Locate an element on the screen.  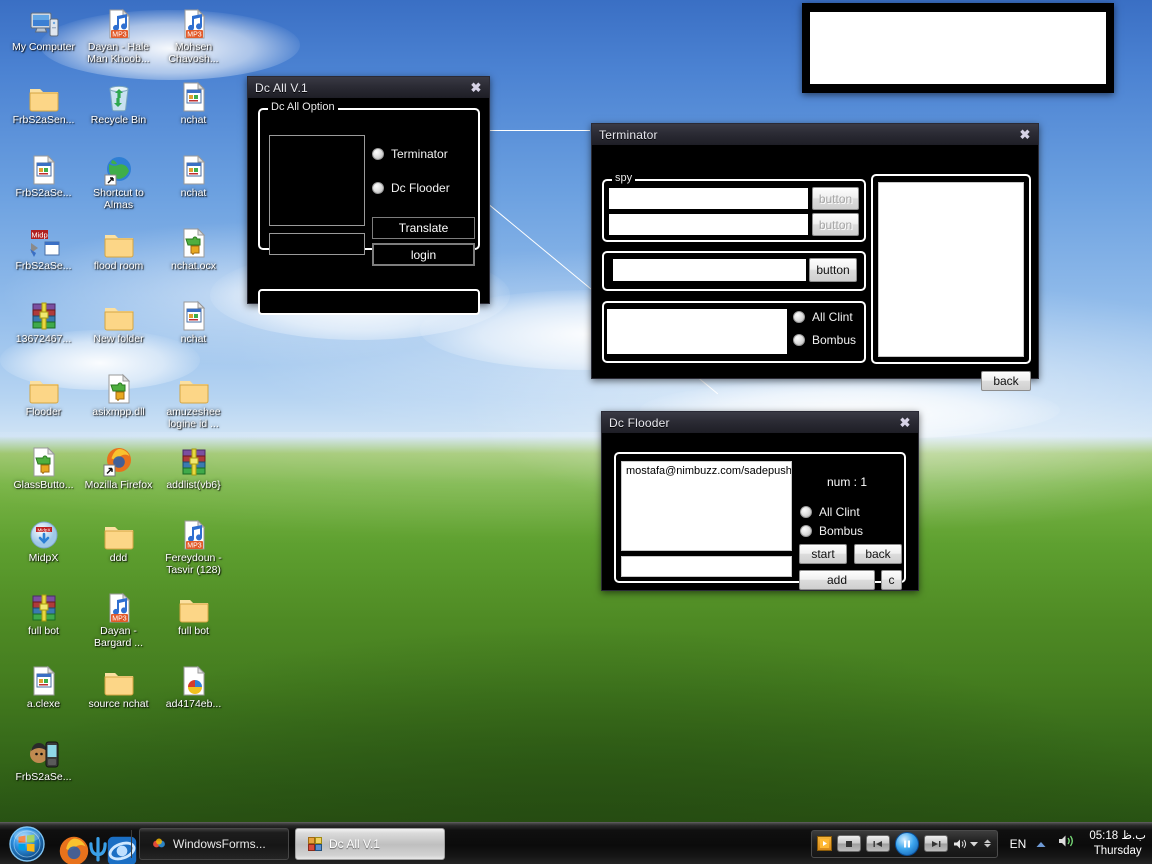
dc-all-listbox is located at coordinates (317, 180).